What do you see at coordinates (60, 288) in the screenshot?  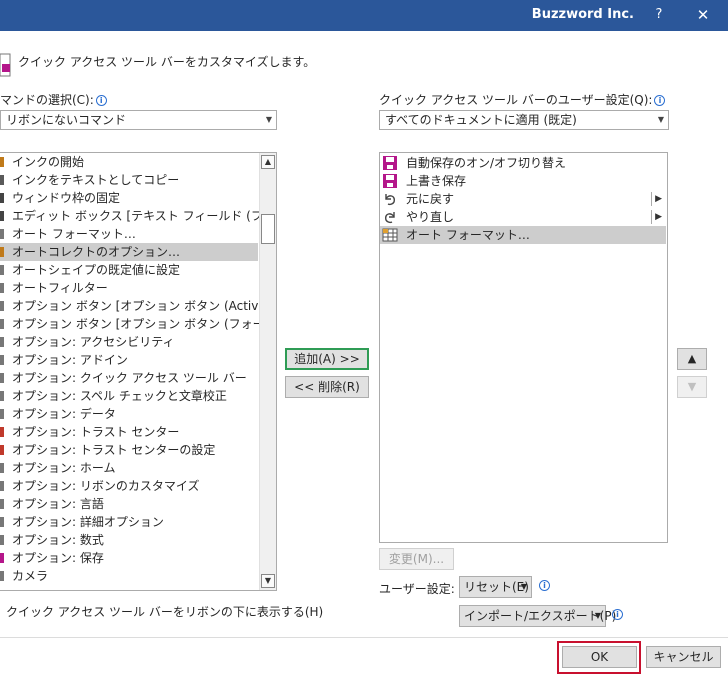 I see `list-item-label: オートフィルター` at bounding box center [60, 288].